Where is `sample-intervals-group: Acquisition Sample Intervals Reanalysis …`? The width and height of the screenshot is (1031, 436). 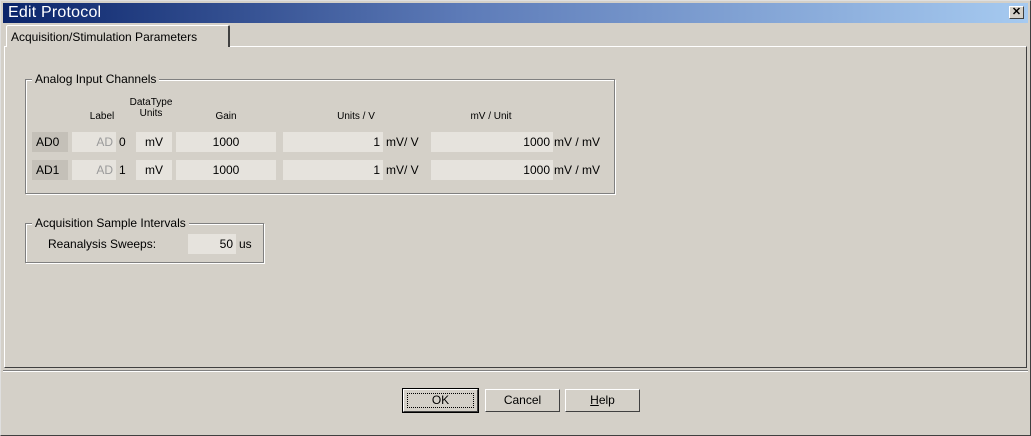
sample-intervals-group: Acquisition Sample Intervals Reanalysis … is located at coordinates (144, 239).